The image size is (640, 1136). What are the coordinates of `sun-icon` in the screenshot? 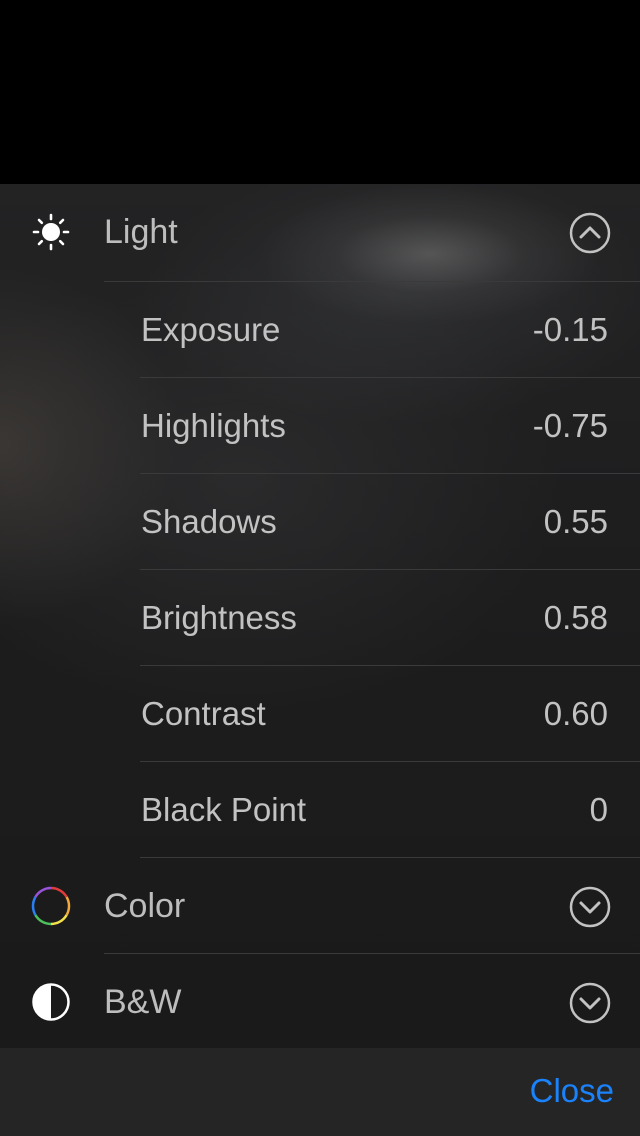 It's located at (51, 232).